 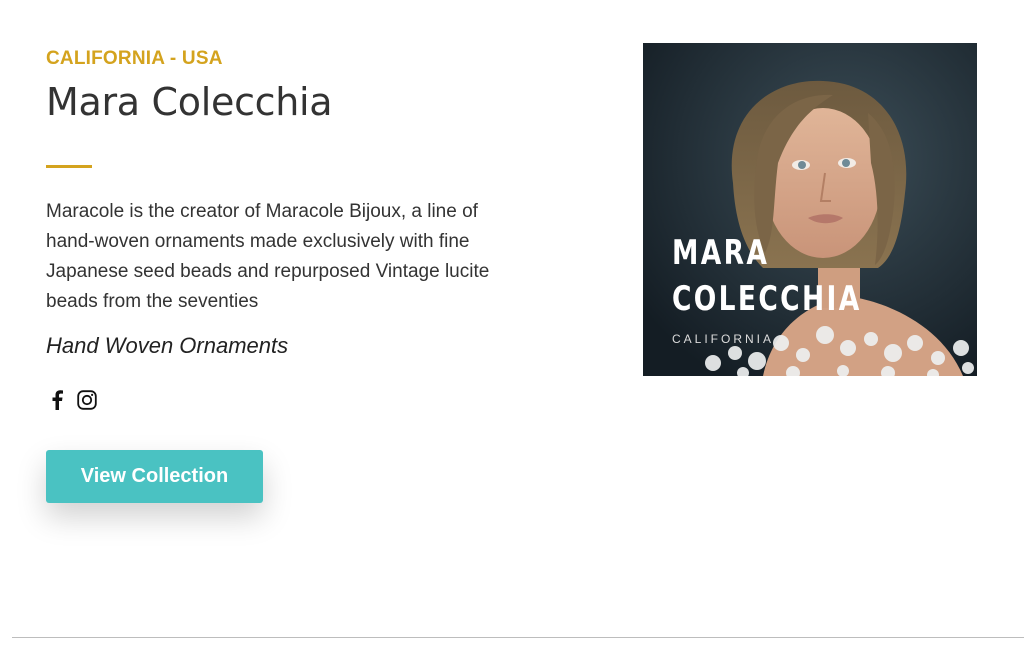 What do you see at coordinates (167, 345) in the screenshot?
I see `artist-tagline: Hand Woven Ornaments` at bounding box center [167, 345].